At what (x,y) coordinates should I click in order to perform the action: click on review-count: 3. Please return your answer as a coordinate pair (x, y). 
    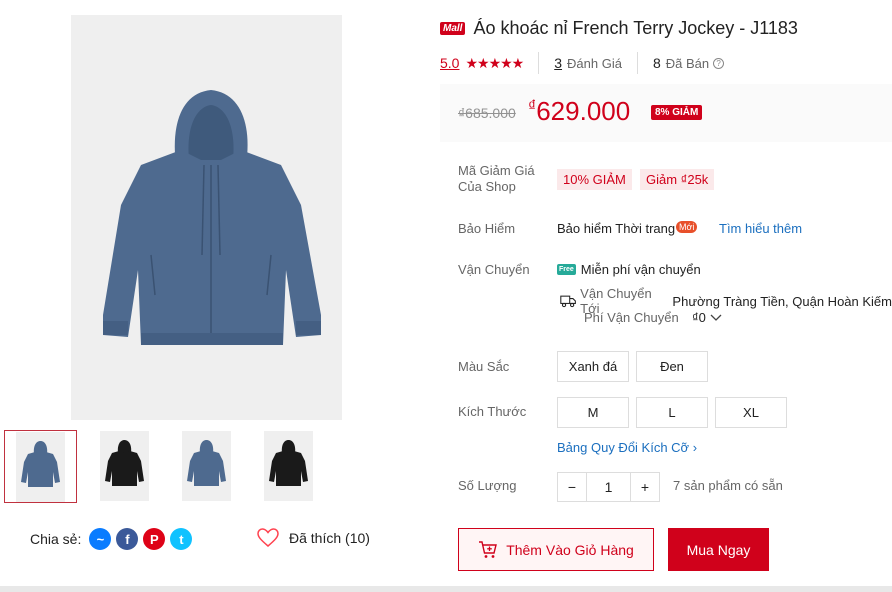
    Looking at the image, I should click on (558, 63).